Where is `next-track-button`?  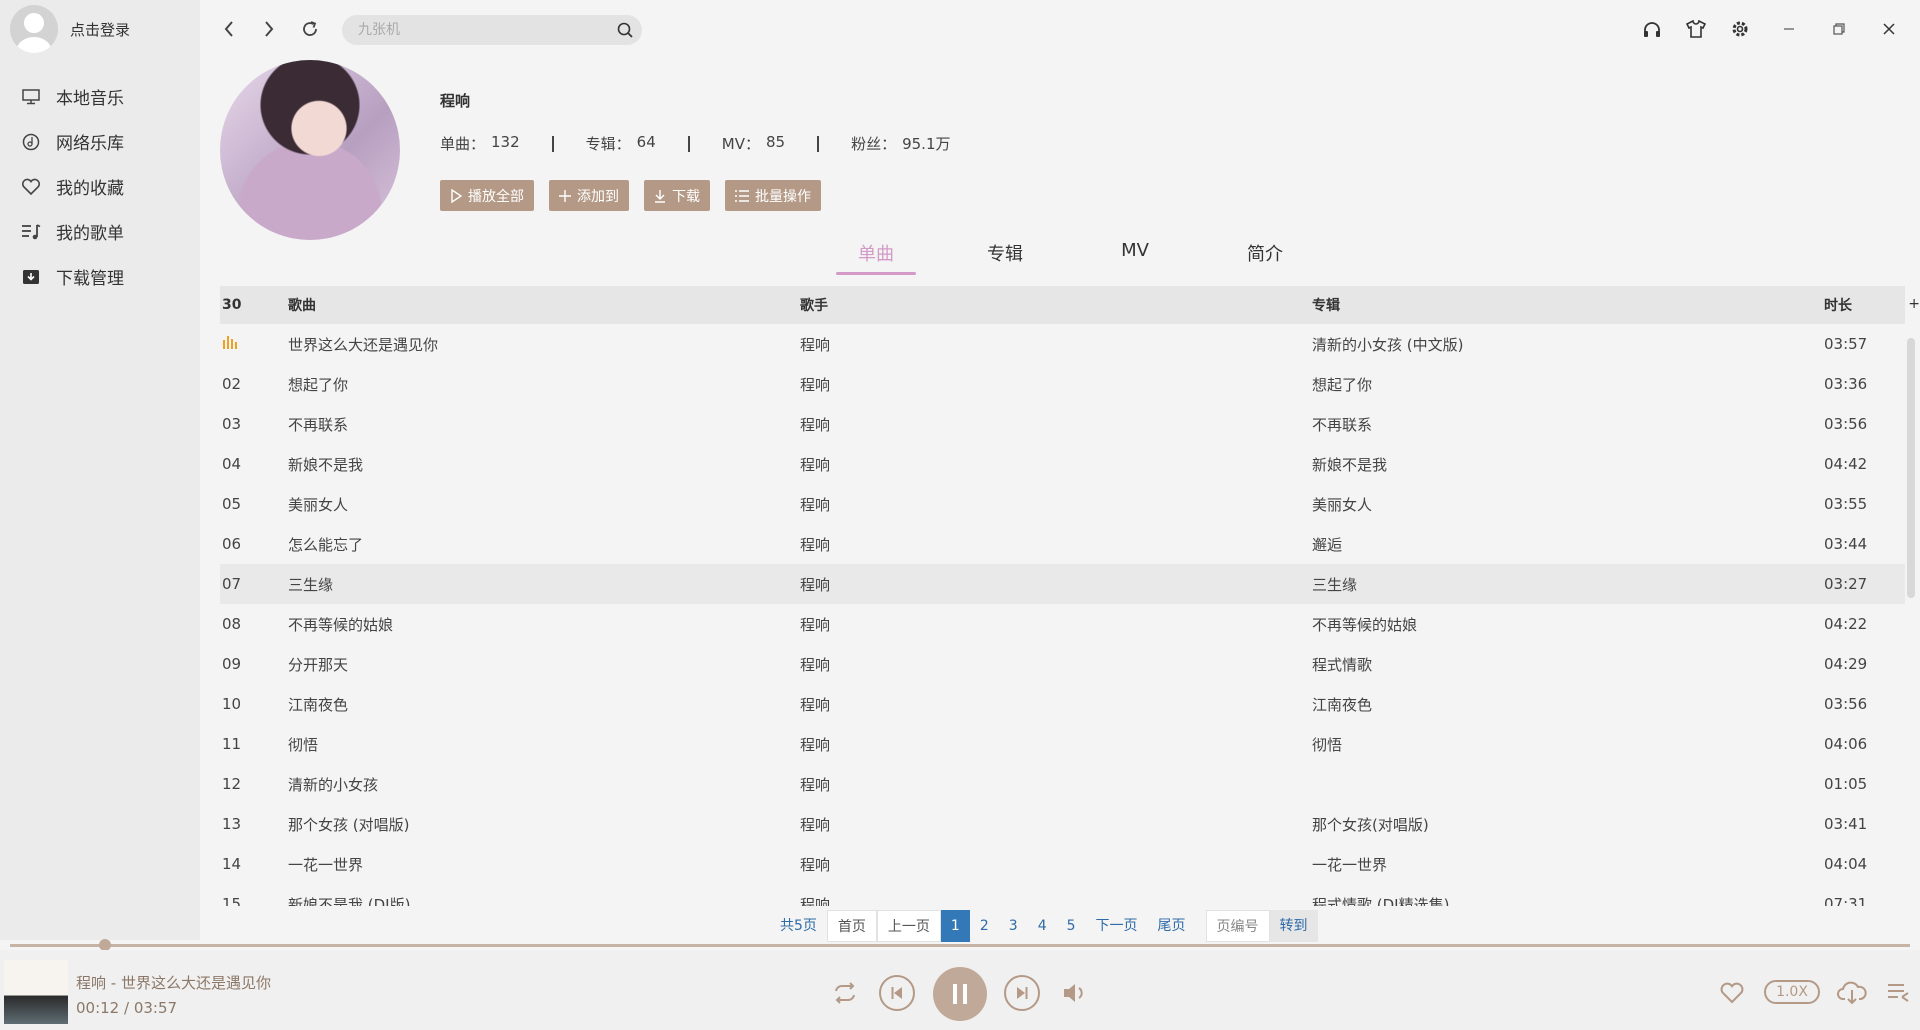
next-track-button is located at coordinates (1022, 993).